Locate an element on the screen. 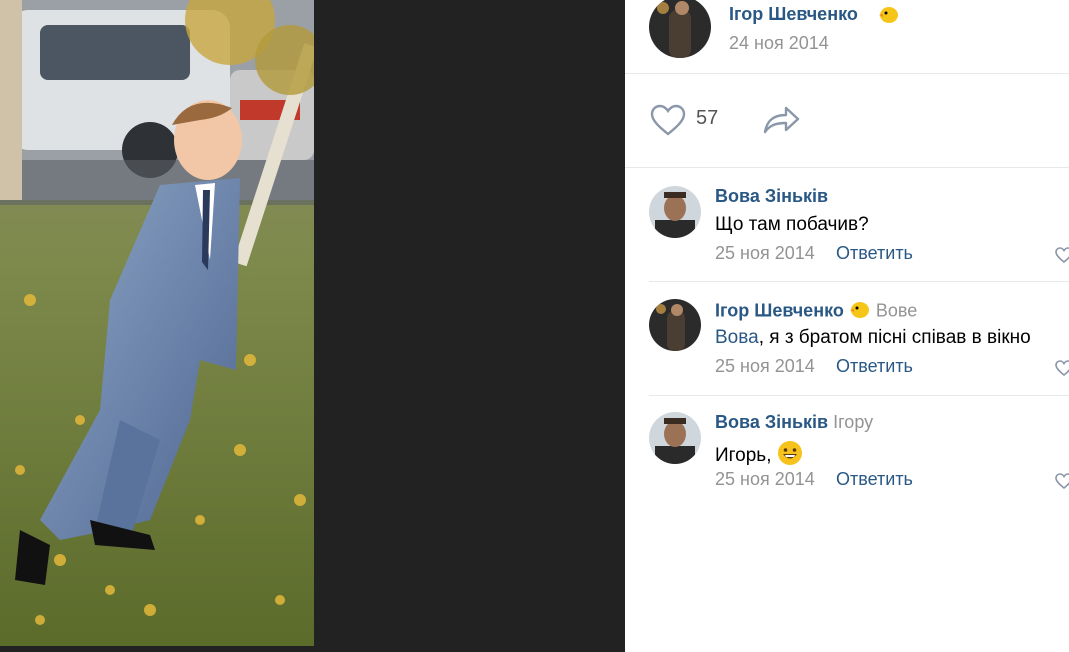 The width and height of the screenshot is (1069, 652). grinning-face-emoji-icon is located at coordinates (790, 456).